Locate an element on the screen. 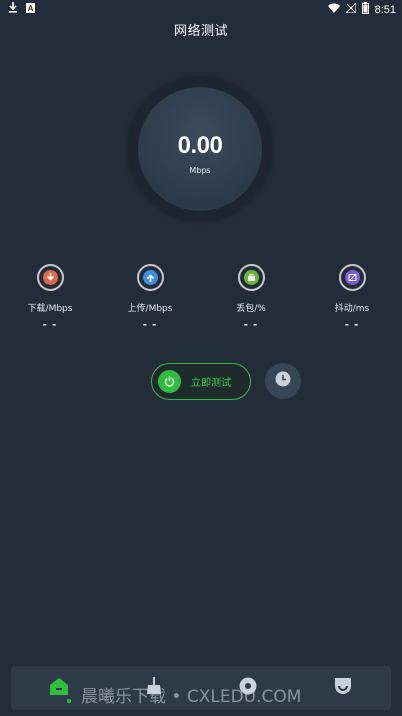 The height and width of the screenshot is (716, 402). download-label: 下载/Mbps is located at coordinates (50, 309).